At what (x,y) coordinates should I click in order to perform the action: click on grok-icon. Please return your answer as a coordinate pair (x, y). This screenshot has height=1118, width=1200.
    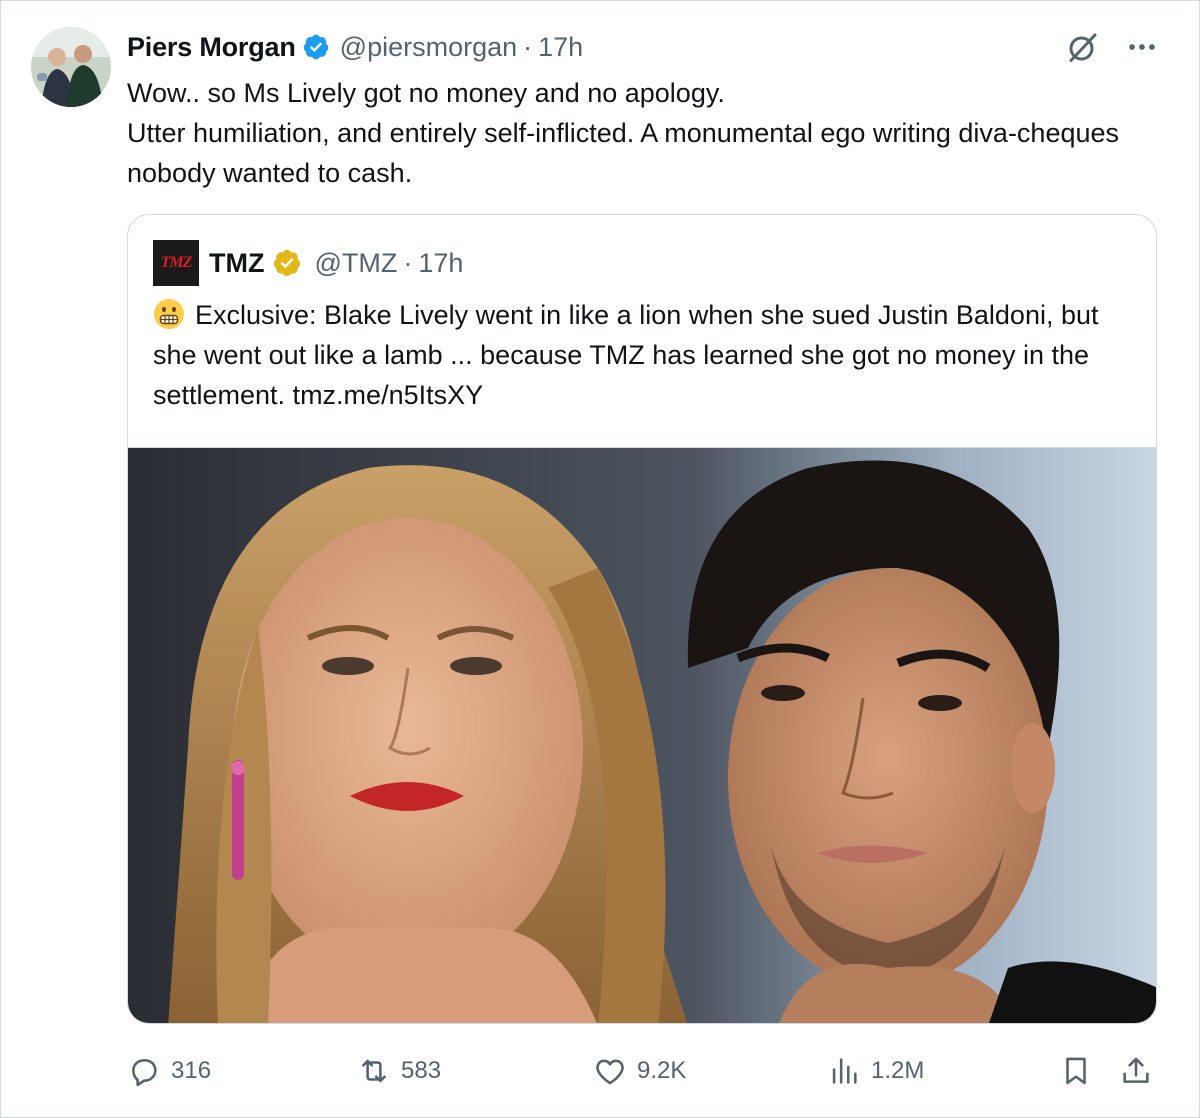
    Looking at the image, I should click on (1083, 47).